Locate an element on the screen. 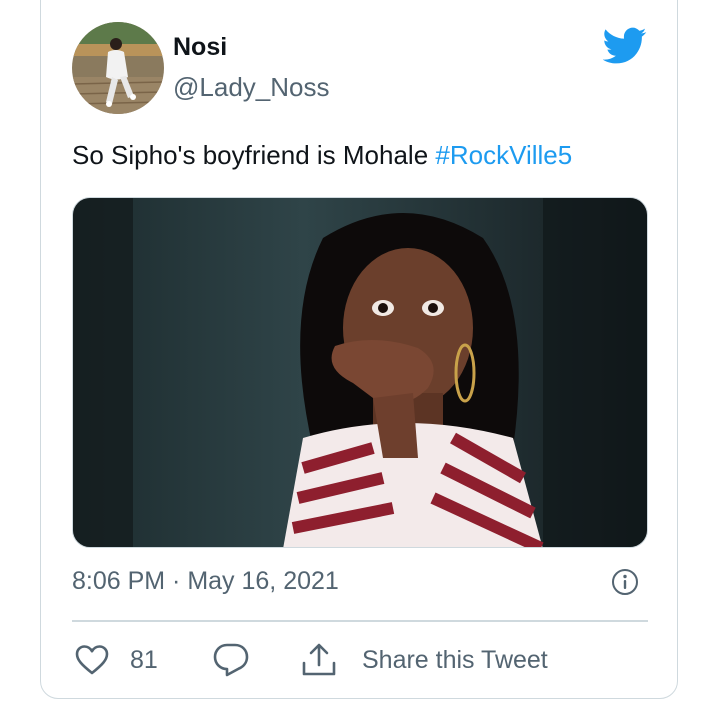 This screenshot has width=720, height=707. heart-icon is located at coordinates (92, 660).